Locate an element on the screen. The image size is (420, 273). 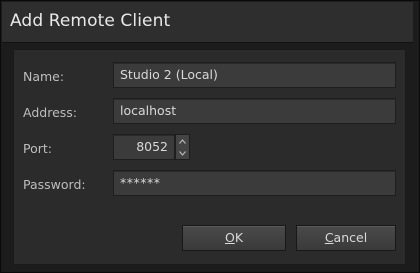
address-field: localhost is located at coordinates (254, 111).